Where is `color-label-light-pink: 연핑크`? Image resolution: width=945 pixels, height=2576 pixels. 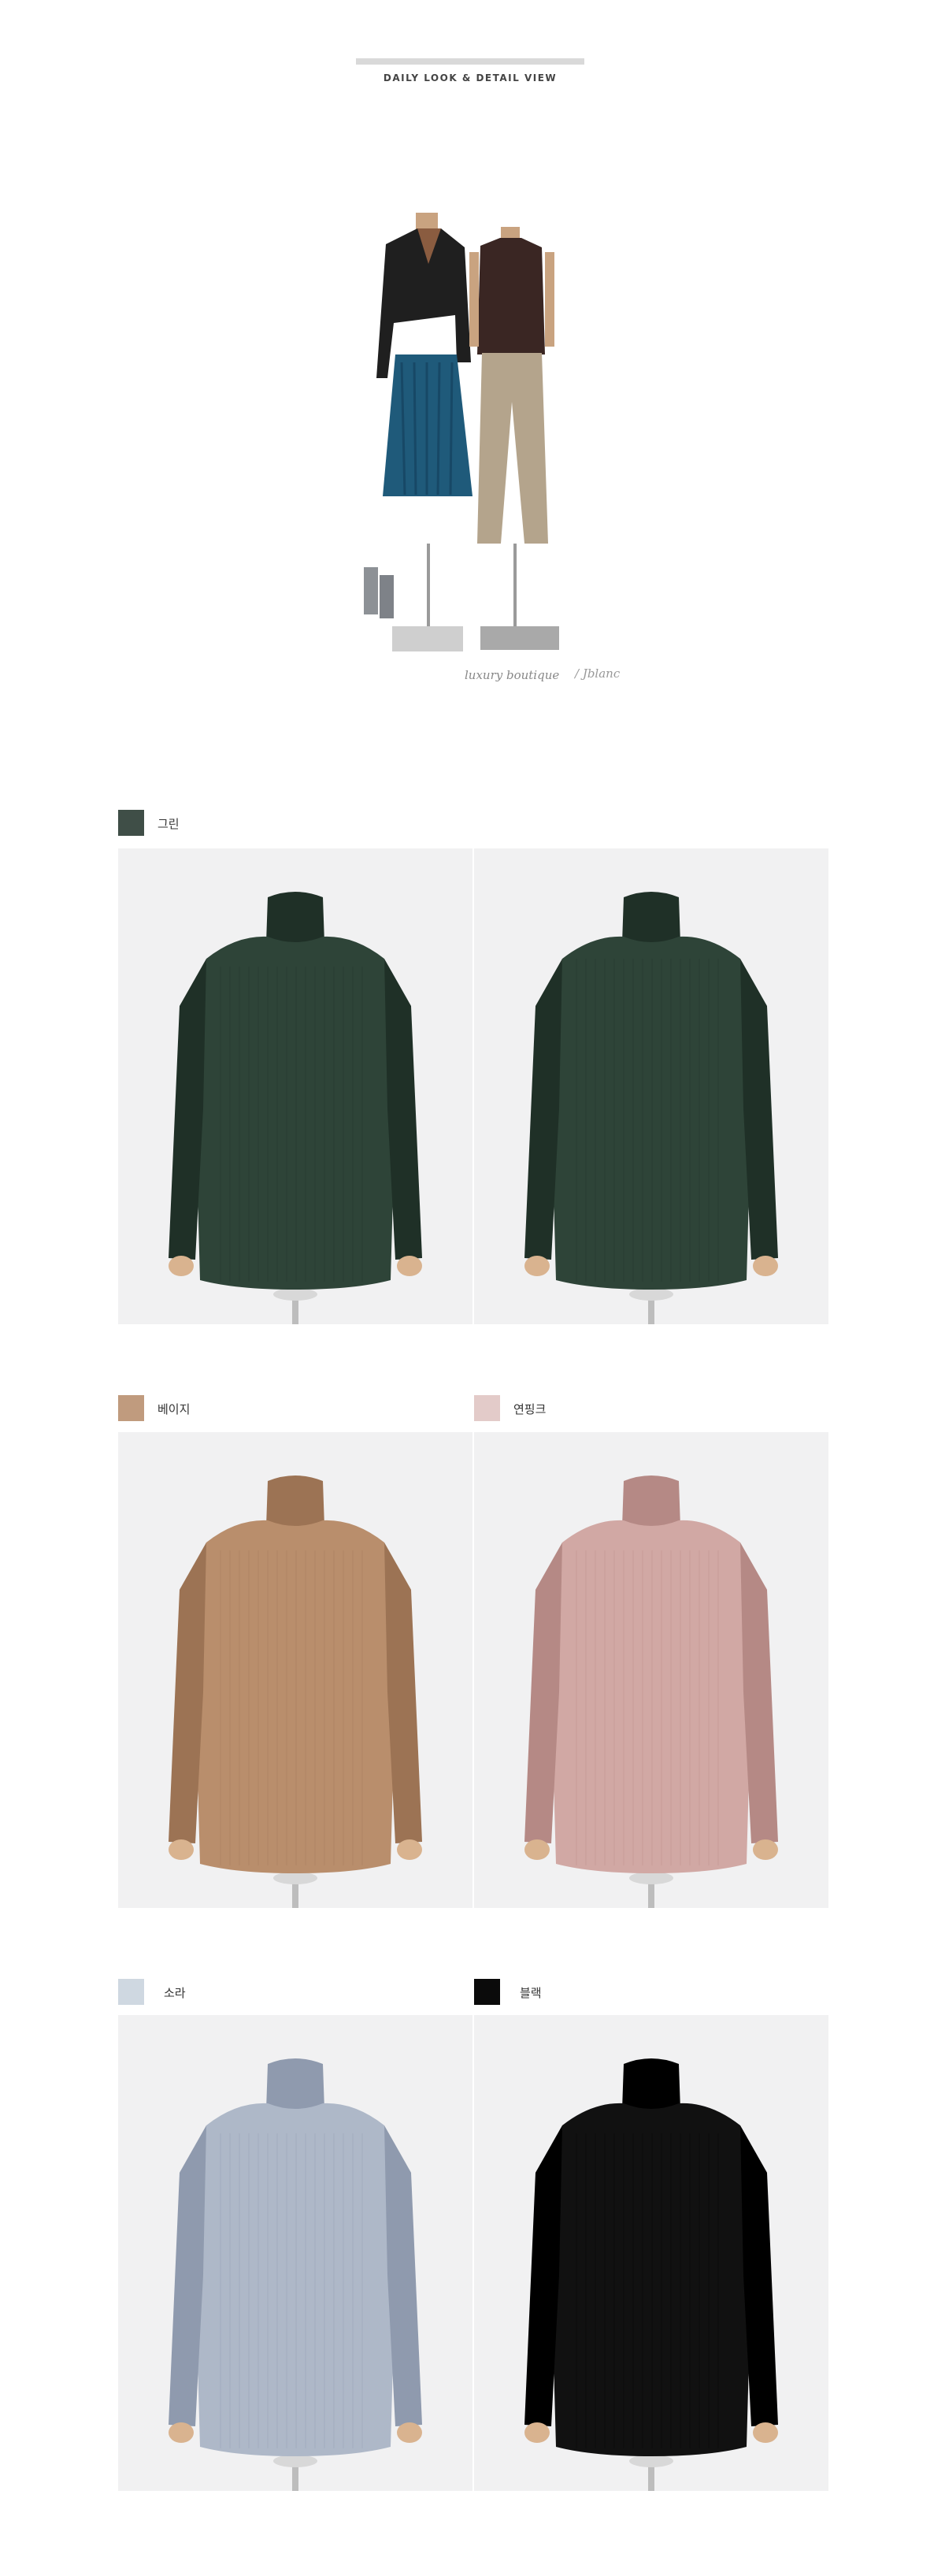 color-label-light-pink: 연핑크 is located at coordinates (530, 1409).